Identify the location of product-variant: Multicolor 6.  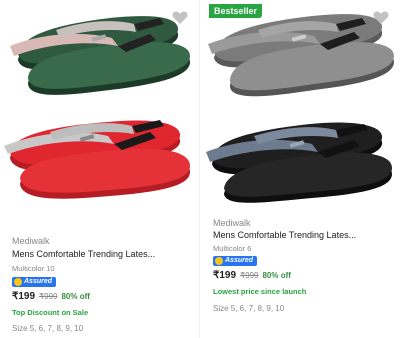
(232, 248).